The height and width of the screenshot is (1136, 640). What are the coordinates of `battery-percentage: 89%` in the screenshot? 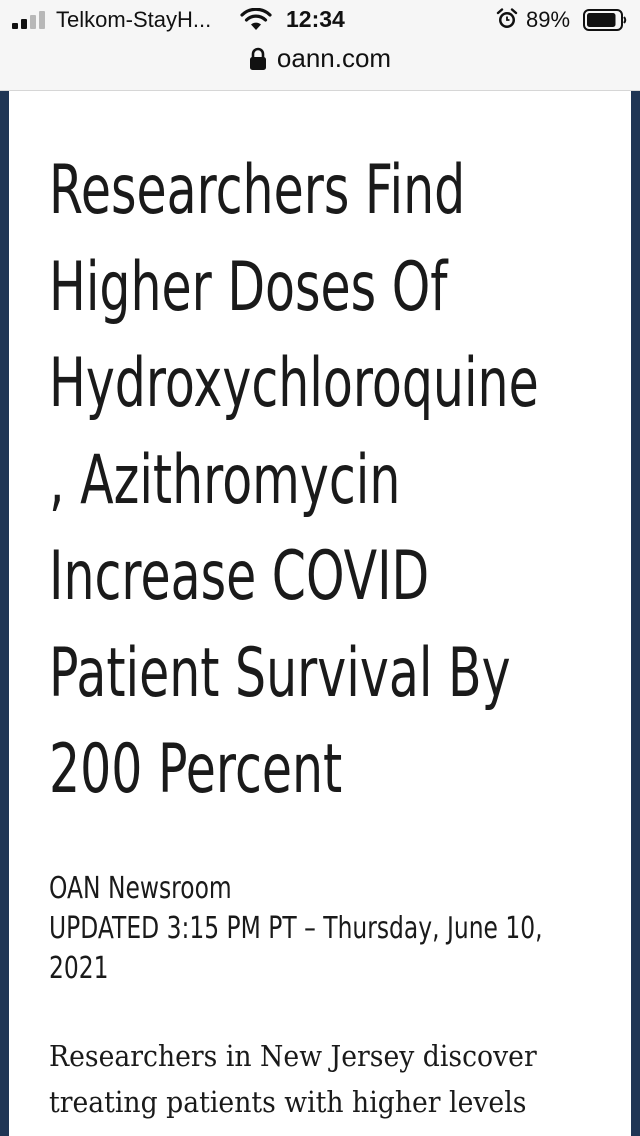 It's located at (548, 19).